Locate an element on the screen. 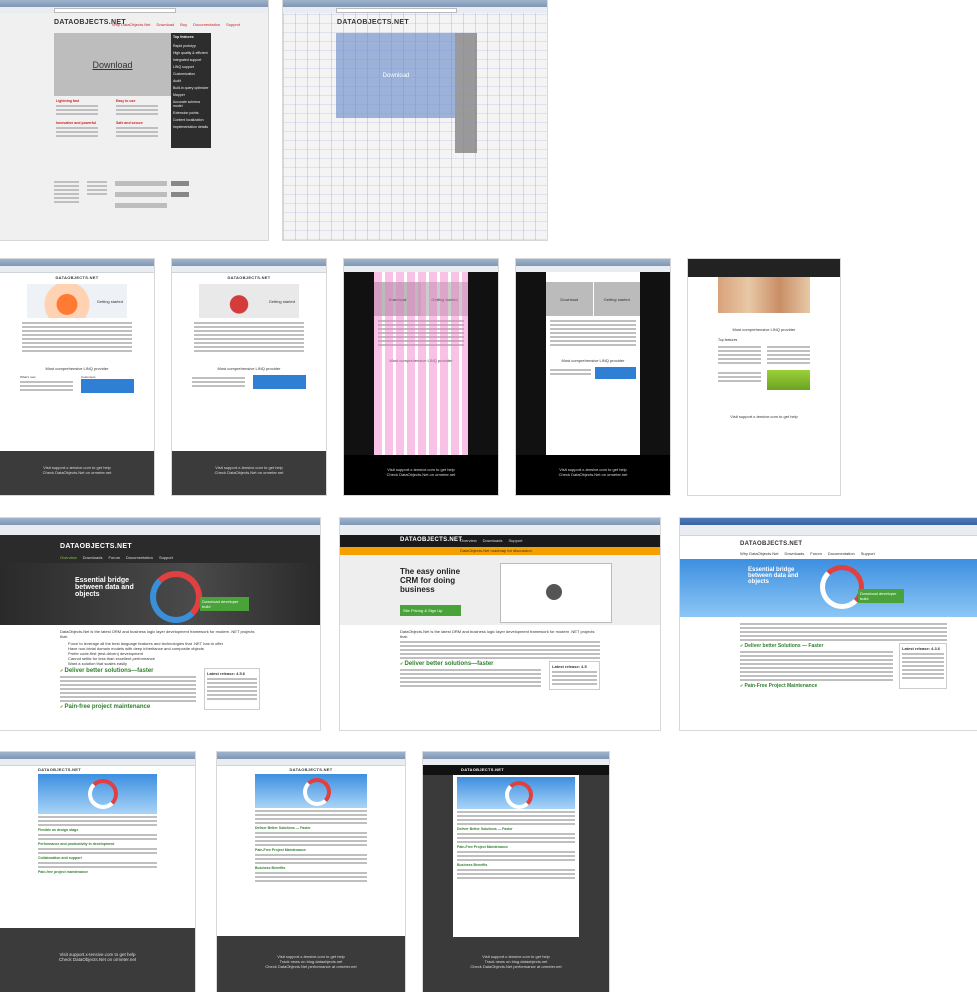 The image size is (977, 992). pricing-signup-button: Site Pricing & Sign Up is located at coordinates (430, 610).